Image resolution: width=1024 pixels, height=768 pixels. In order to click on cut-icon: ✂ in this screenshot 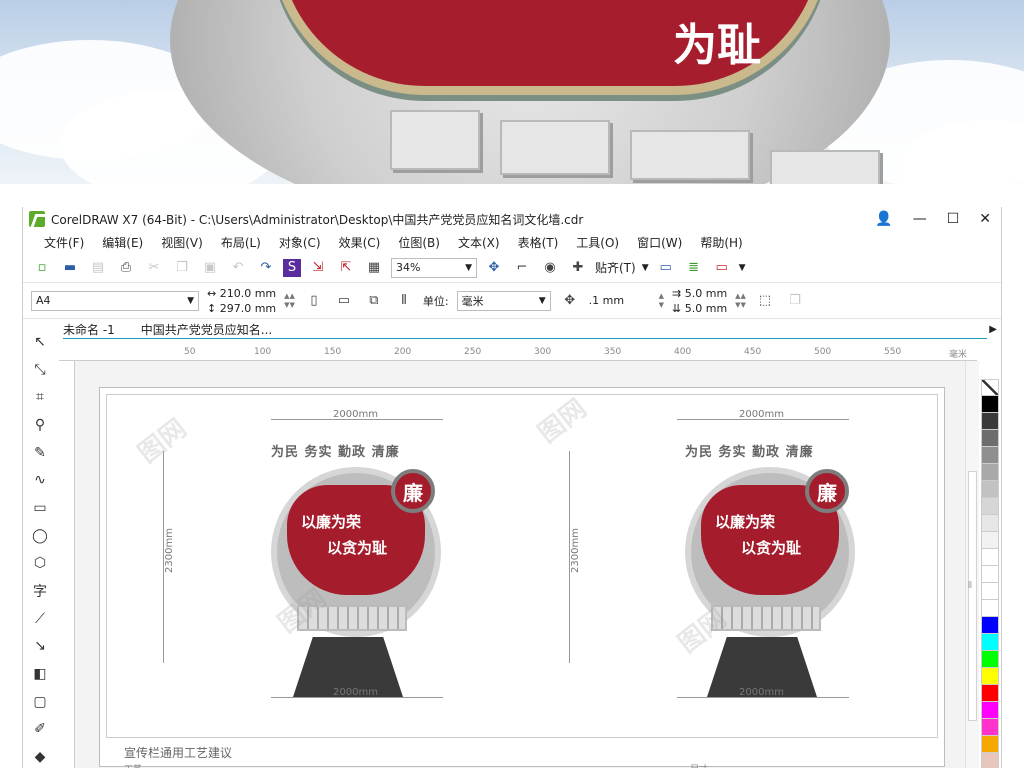, I will do `click(154, 268)`.